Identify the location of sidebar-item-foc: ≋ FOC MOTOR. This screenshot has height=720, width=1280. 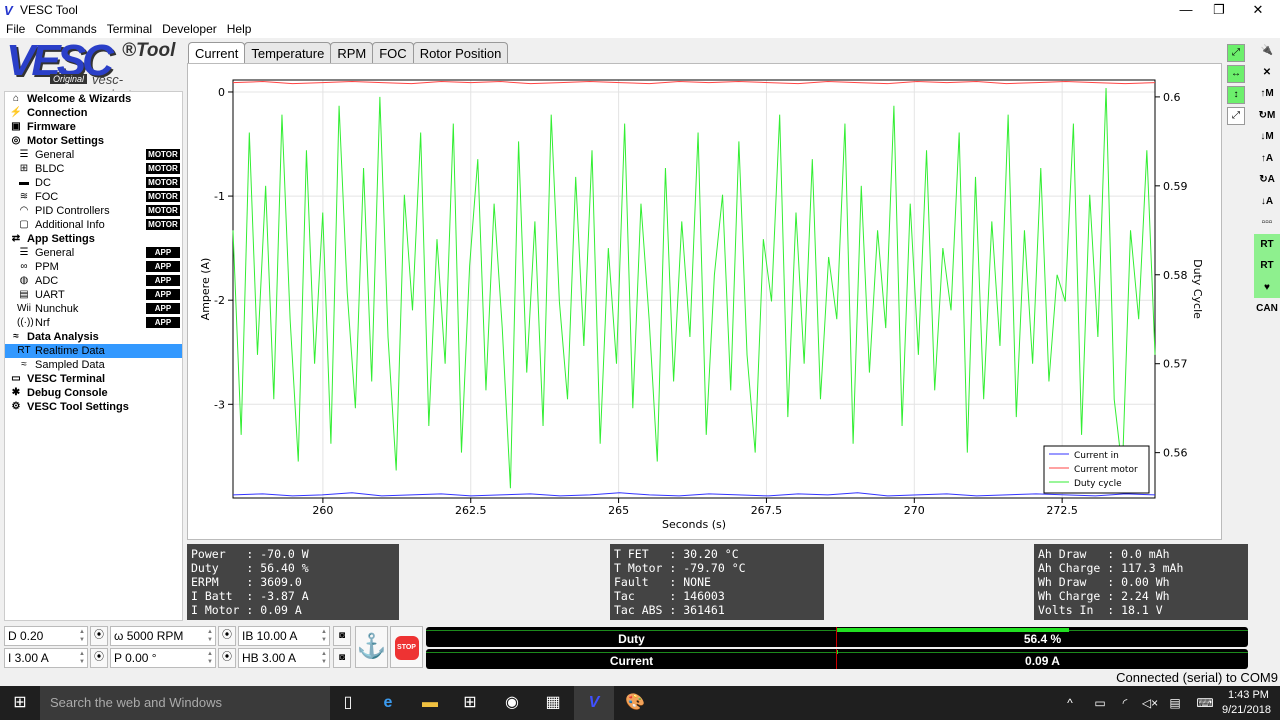
(93, 197).